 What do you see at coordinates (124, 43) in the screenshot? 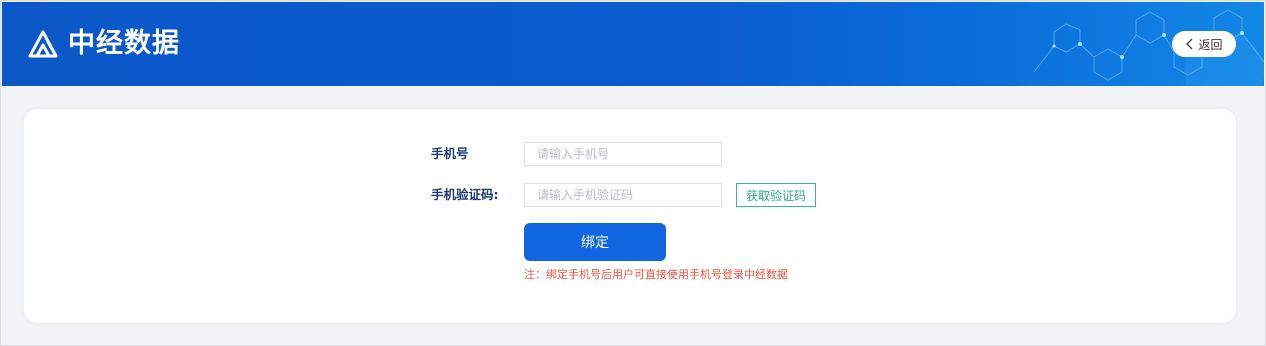
I see `brand-name: 中经数据` at bounding box center [124, 43].